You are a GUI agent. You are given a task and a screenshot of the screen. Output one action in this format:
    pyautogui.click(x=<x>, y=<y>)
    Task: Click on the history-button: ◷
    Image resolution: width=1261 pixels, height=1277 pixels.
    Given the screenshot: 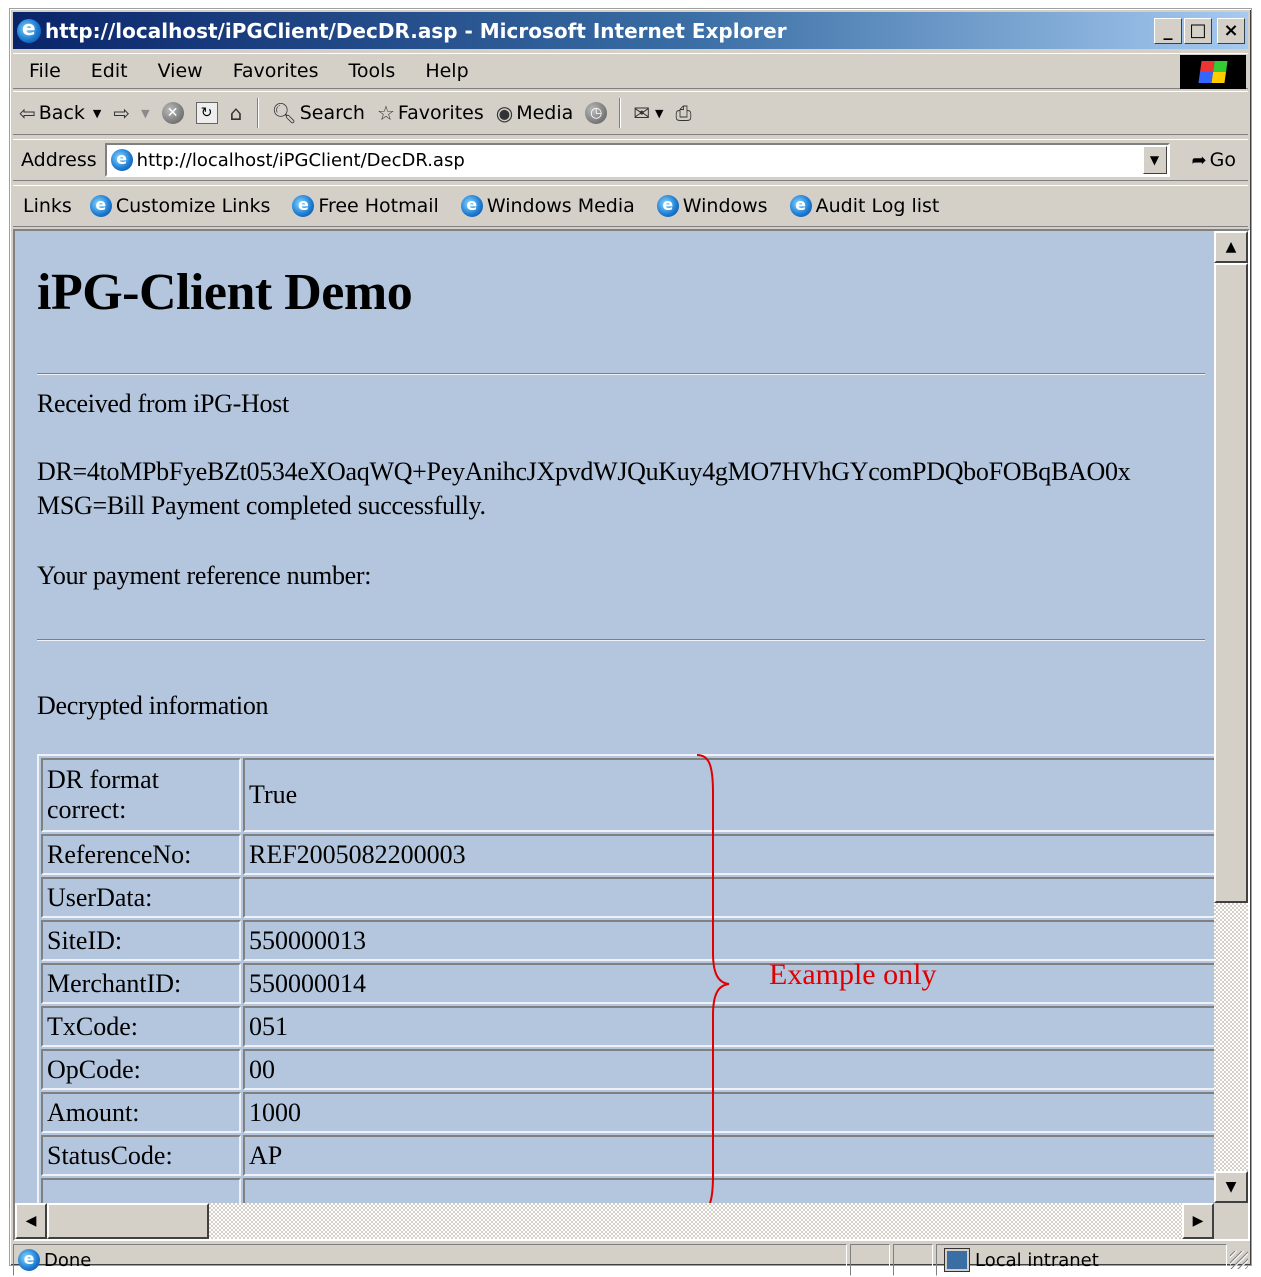 What is the action you would take?
    pyautogui.click(x=596, y=113)
    